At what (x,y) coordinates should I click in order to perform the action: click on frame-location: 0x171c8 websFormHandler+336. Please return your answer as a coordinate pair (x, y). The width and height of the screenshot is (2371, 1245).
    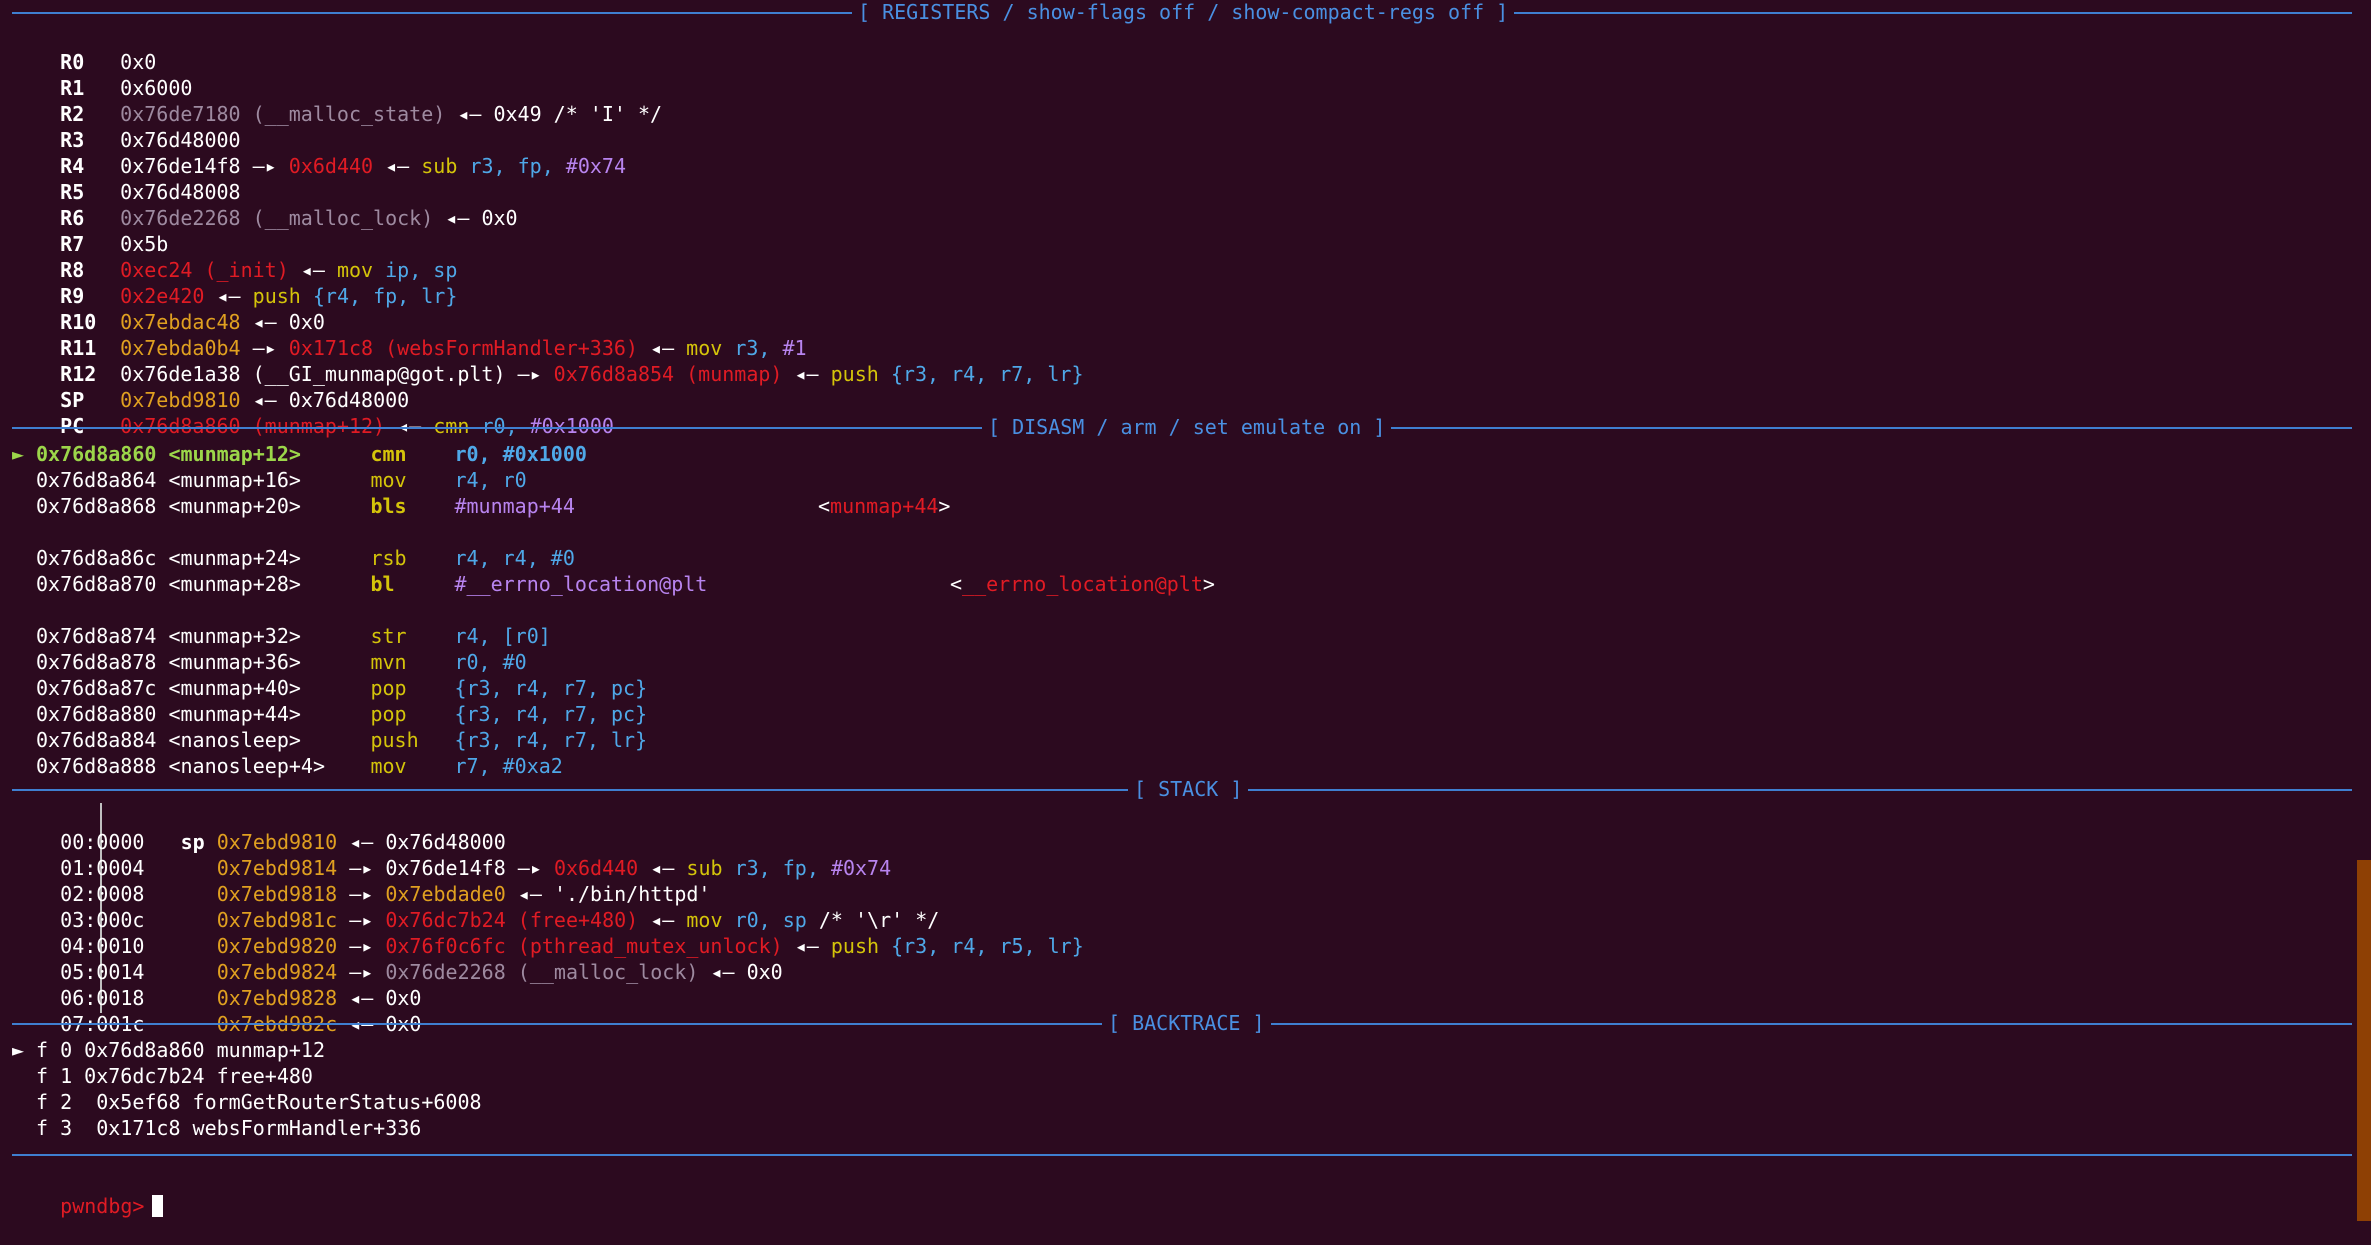
    Looking at the image, I should click on (253, 1128).